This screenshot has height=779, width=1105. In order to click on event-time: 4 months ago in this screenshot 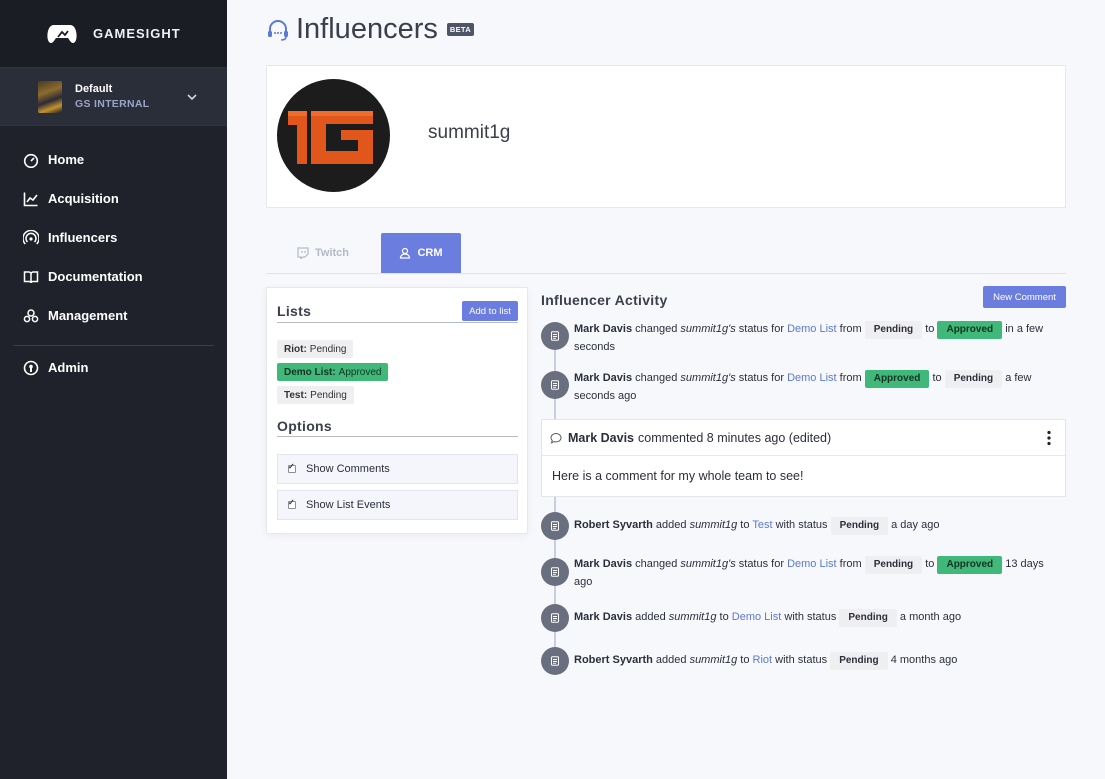, I will do `click(922, 660)`.